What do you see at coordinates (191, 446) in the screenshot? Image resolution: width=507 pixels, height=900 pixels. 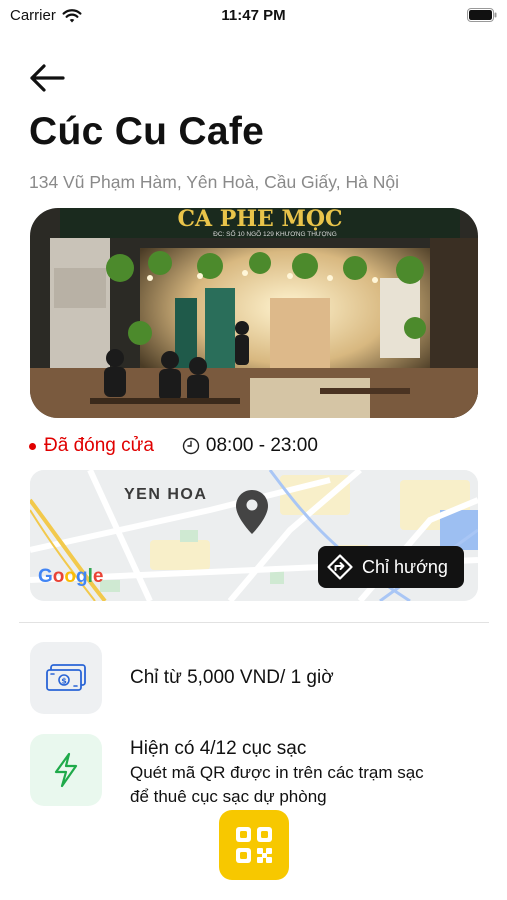 I see `clock-icon` at bounding box center [191, 446].